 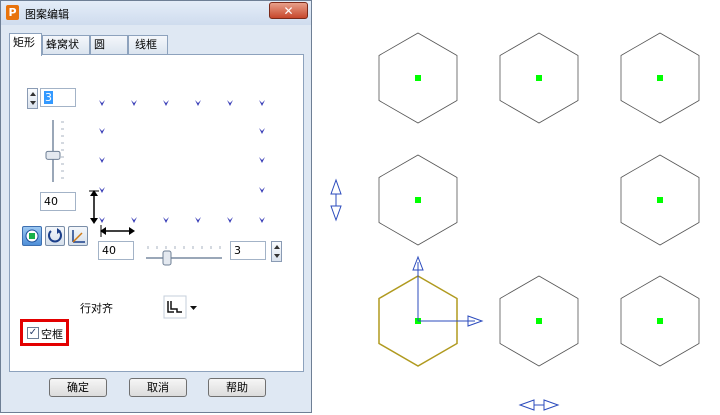 What do you see at coordinates (47, 14) in the screenshot?
I see `dialog-title: 图案编辑` at bounding box center [47, 14].